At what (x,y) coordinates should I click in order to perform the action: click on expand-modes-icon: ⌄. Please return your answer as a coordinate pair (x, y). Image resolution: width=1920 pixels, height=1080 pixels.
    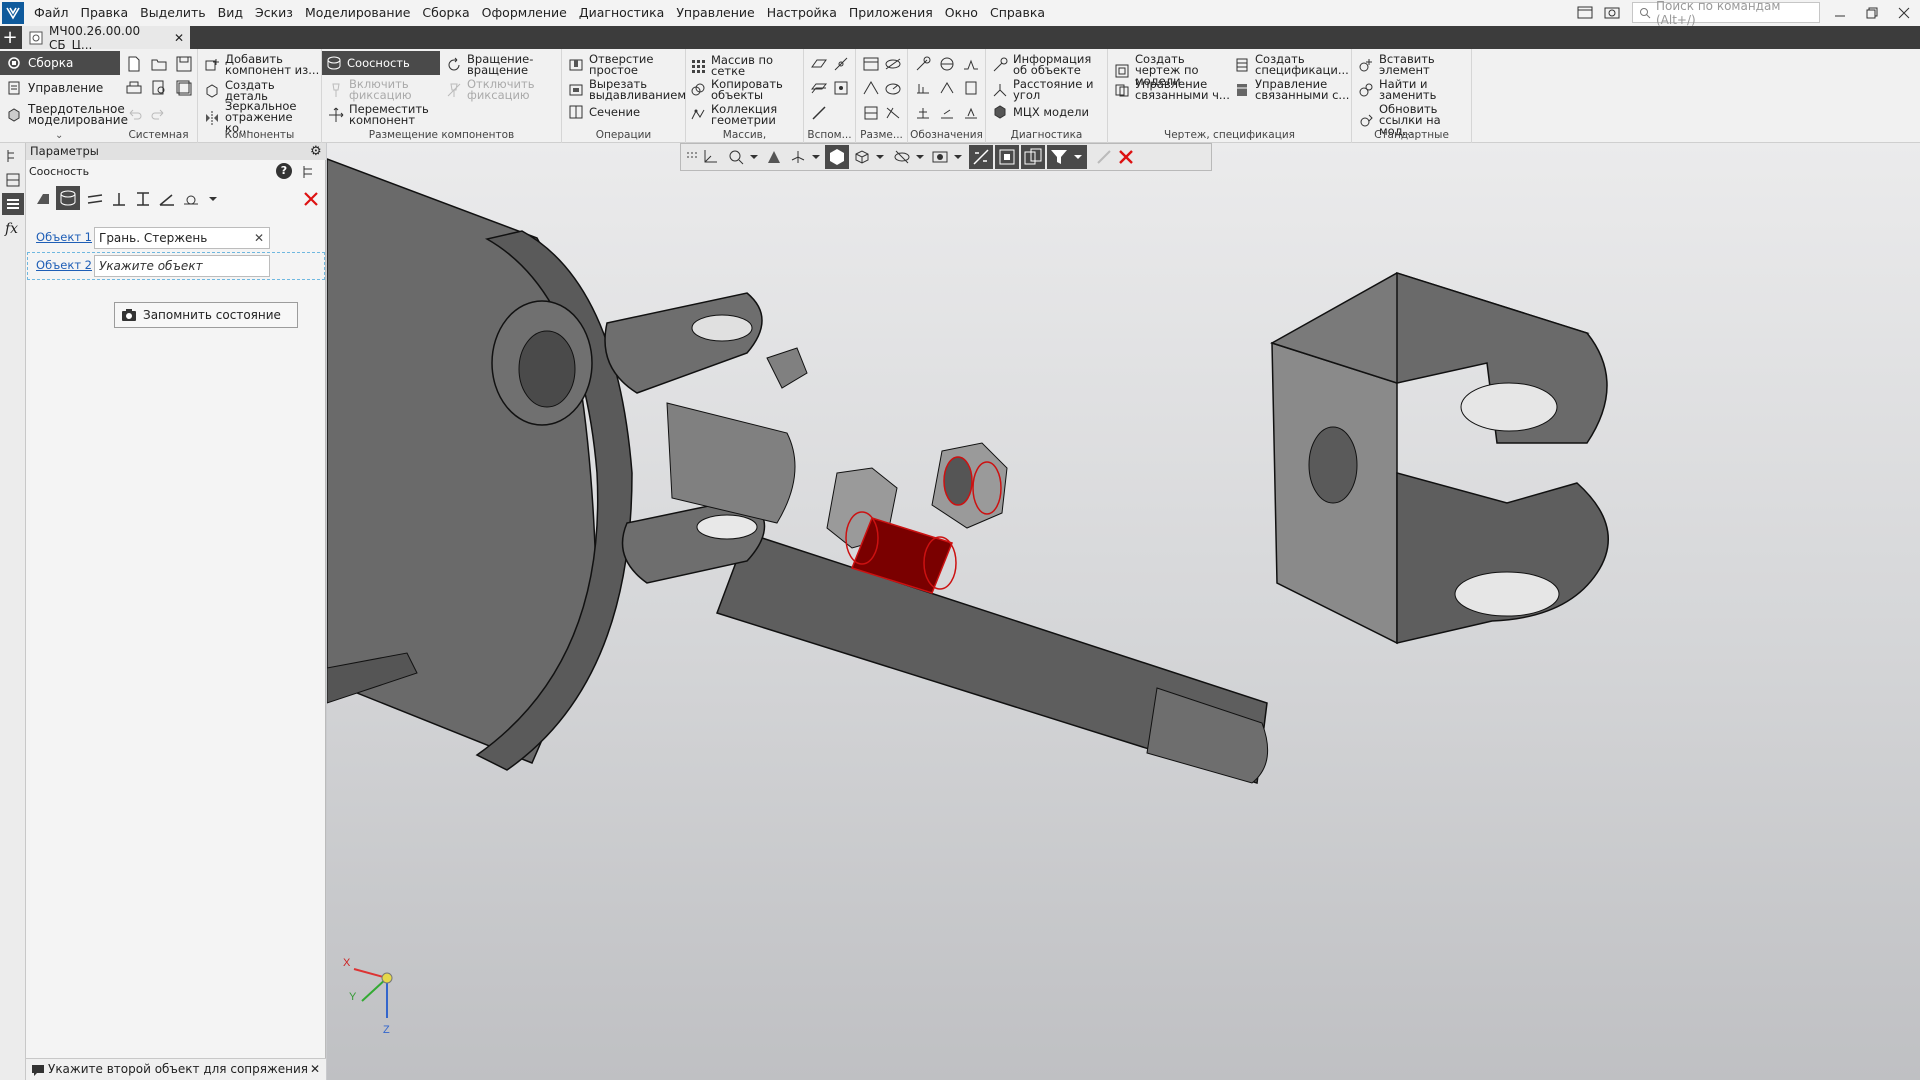
    Looking at the image, I should click on (59, 135).